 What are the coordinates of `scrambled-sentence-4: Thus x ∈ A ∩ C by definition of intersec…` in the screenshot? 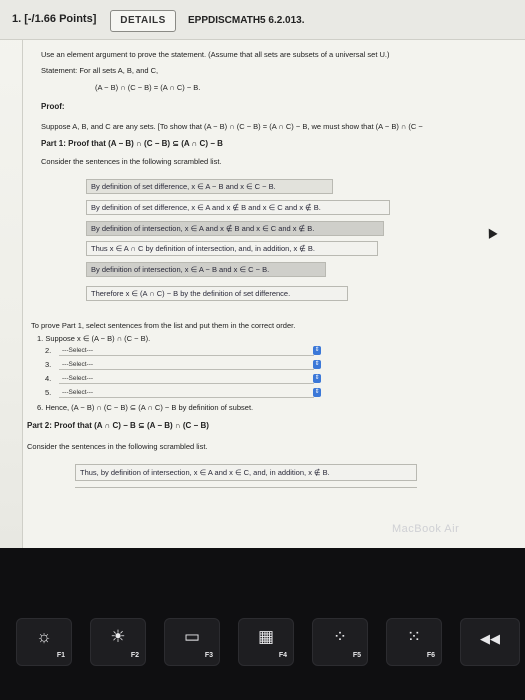 It's located at (232, 248).